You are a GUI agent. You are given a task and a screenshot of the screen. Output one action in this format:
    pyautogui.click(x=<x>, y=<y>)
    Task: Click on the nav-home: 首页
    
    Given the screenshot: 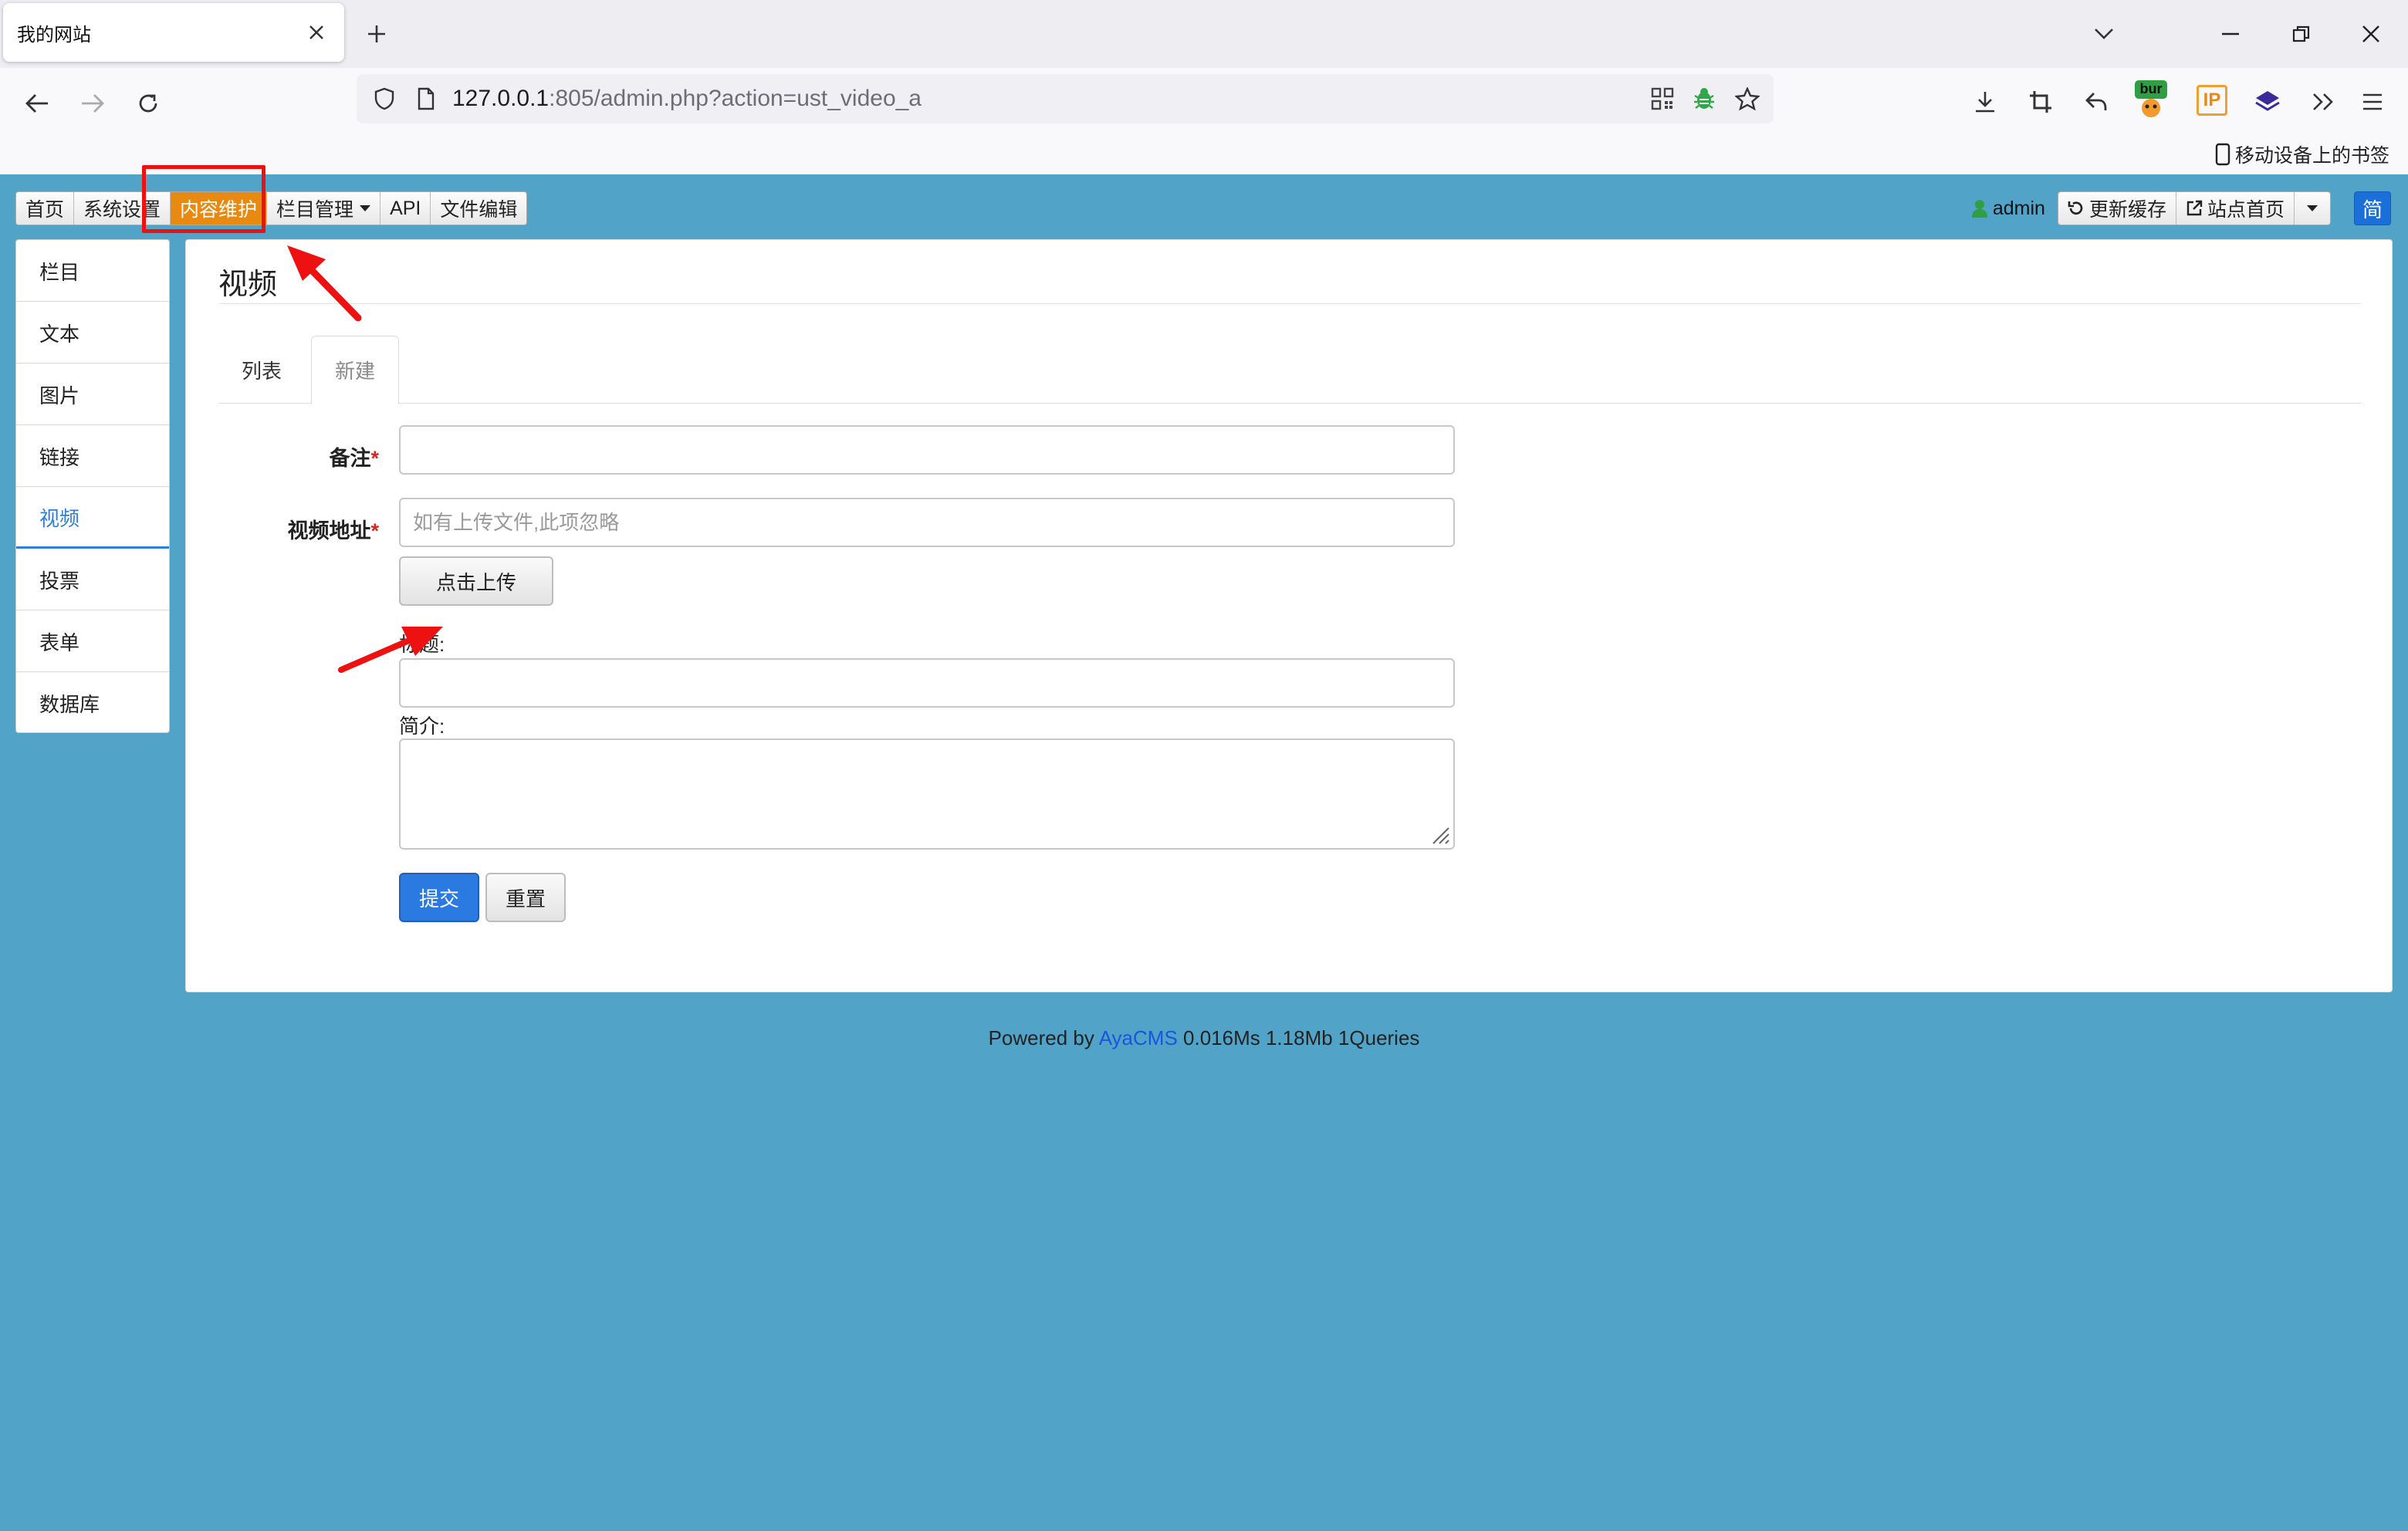 What is the action you would take?
    pyautogui.click(x=46, y=209)
    